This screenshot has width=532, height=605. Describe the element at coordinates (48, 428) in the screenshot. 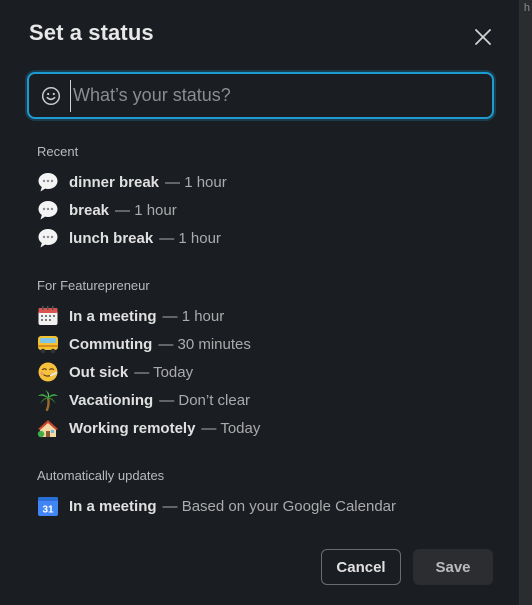

I see `house-icon` at that location.